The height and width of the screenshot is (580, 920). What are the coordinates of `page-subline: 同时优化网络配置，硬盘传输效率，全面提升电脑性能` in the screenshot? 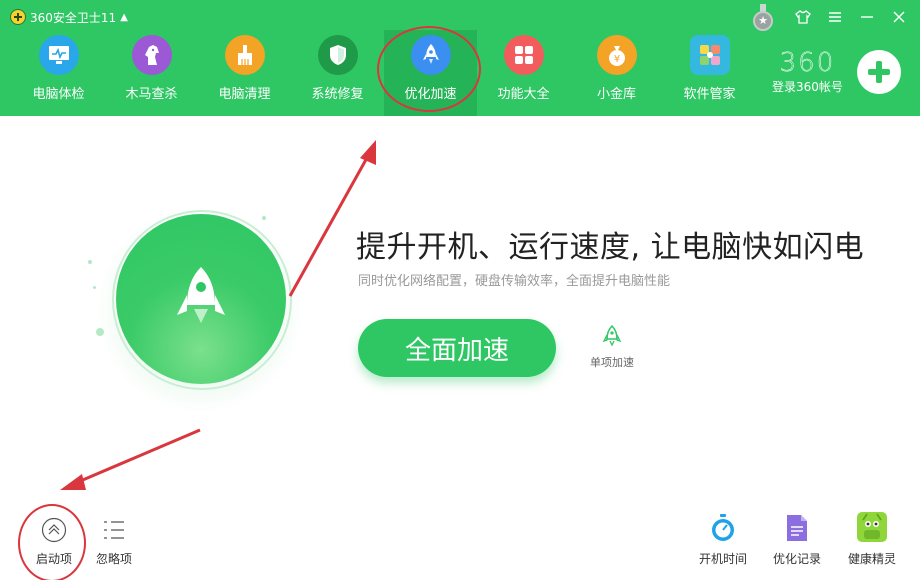 It's located at (514, 281).